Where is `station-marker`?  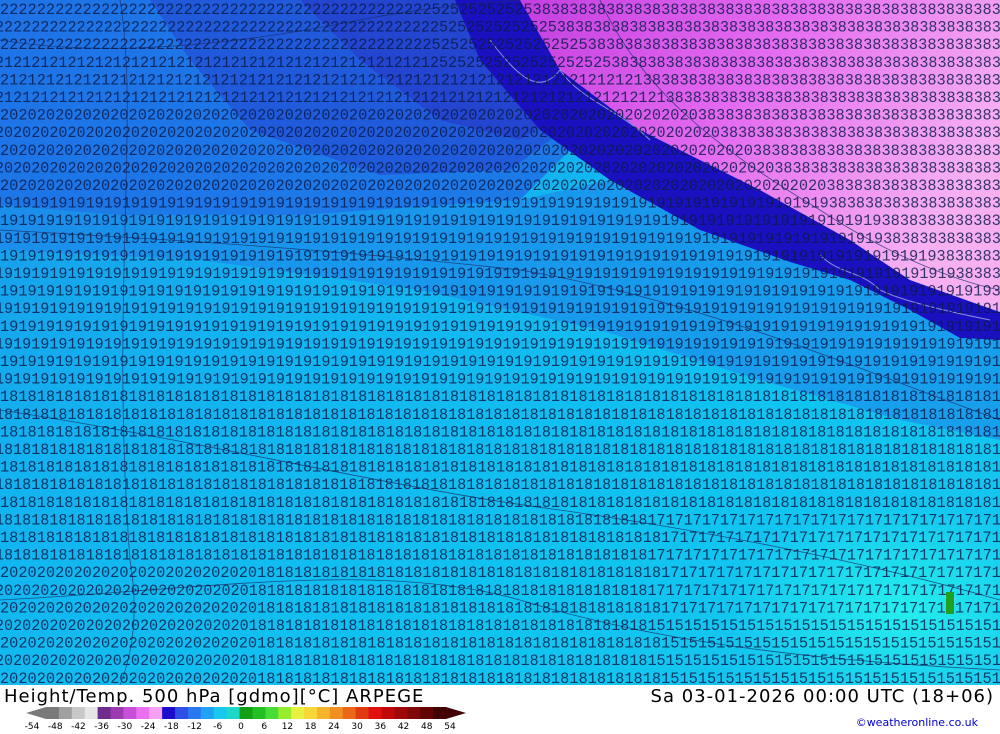
station-marker is located at coordinates (950, 603).